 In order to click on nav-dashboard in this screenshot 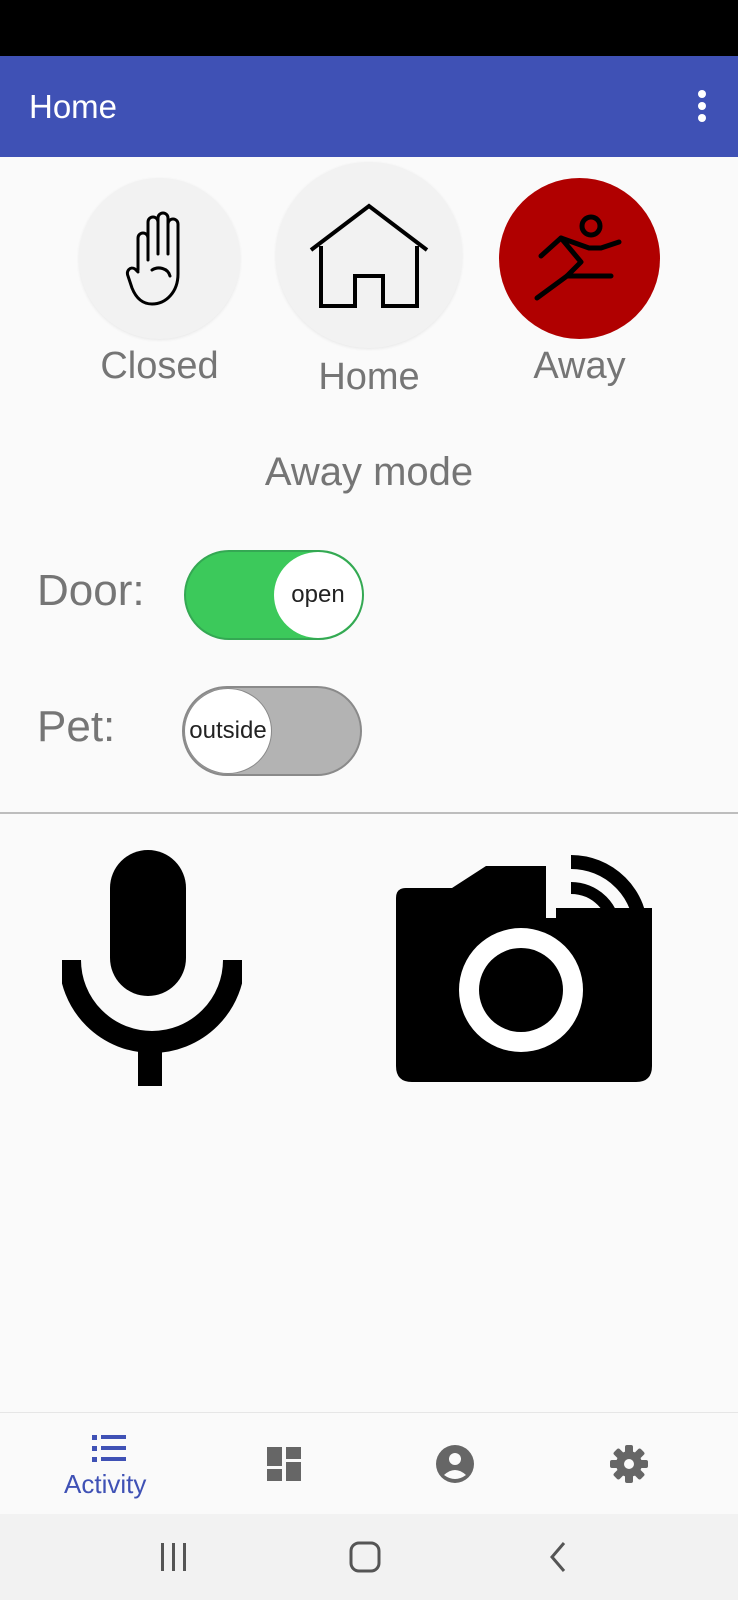, I will do `click(285, 1464)`.